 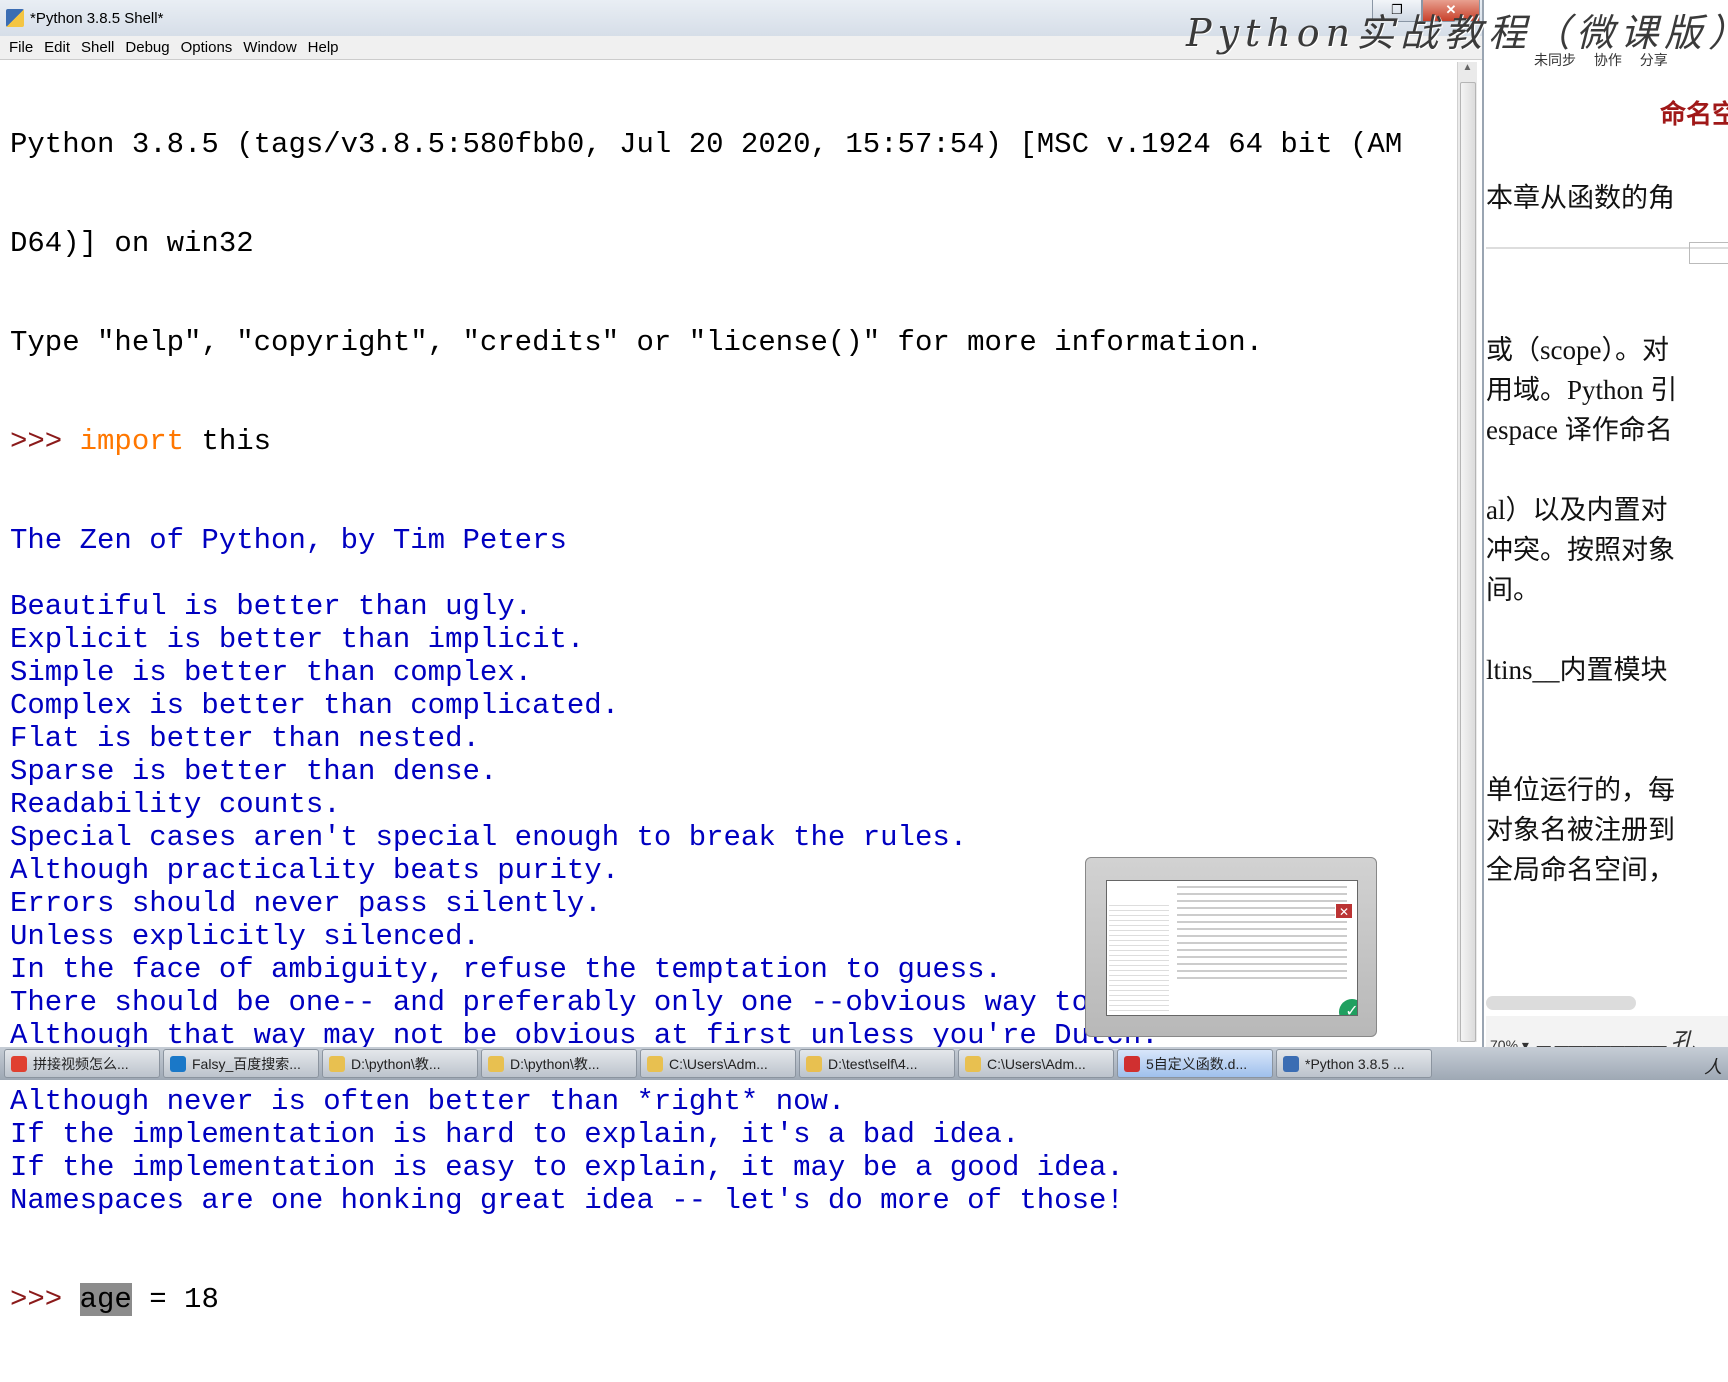 What do you see at coordinates (1348, 1007) in the screenshot?
I see `check-icon: ✓` at bounding box center [1348, 1007].